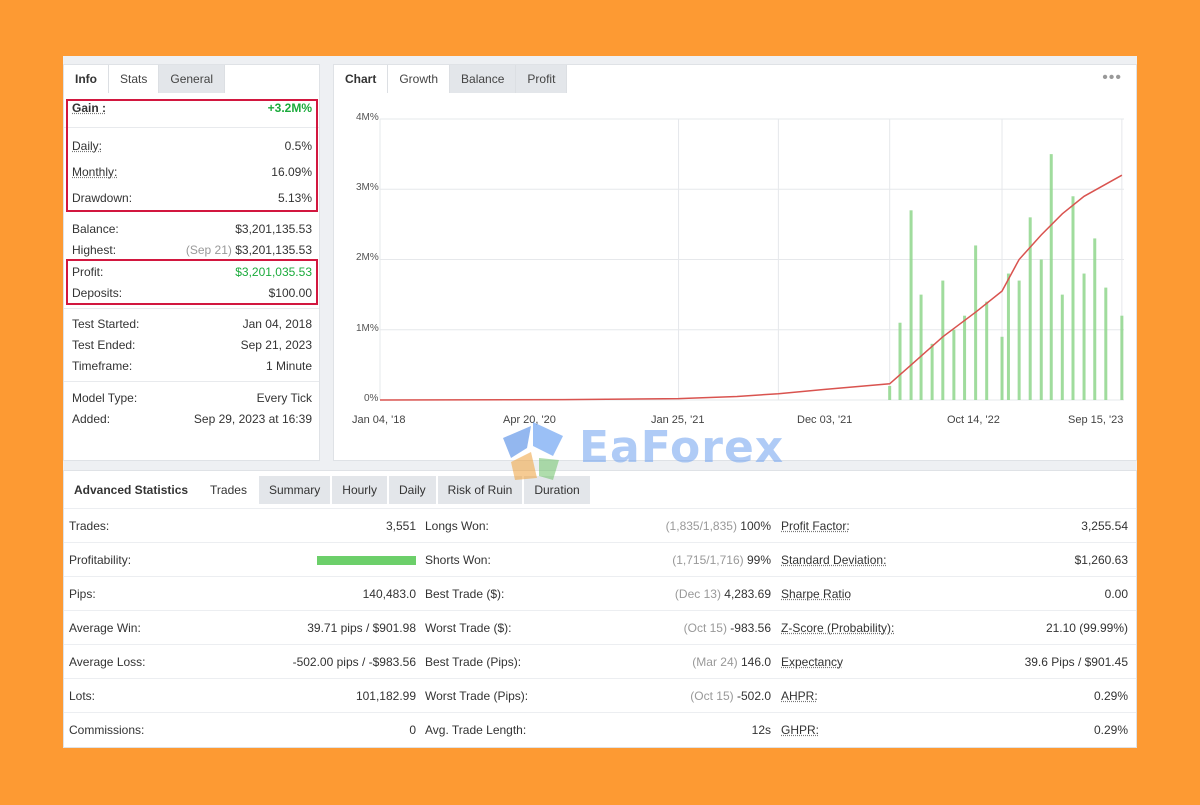  Describe the element at coordinates (458, 560) in the screenshot. I see `stat-label: Shorts Won:` at that location.